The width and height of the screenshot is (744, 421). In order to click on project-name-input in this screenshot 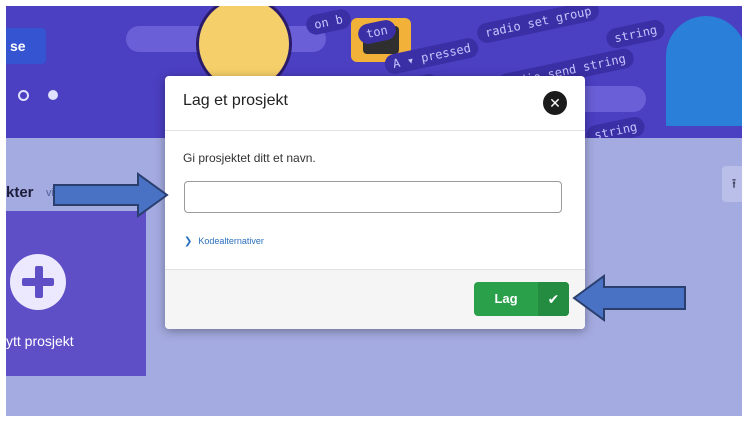, I will do `click(373, 197)`.